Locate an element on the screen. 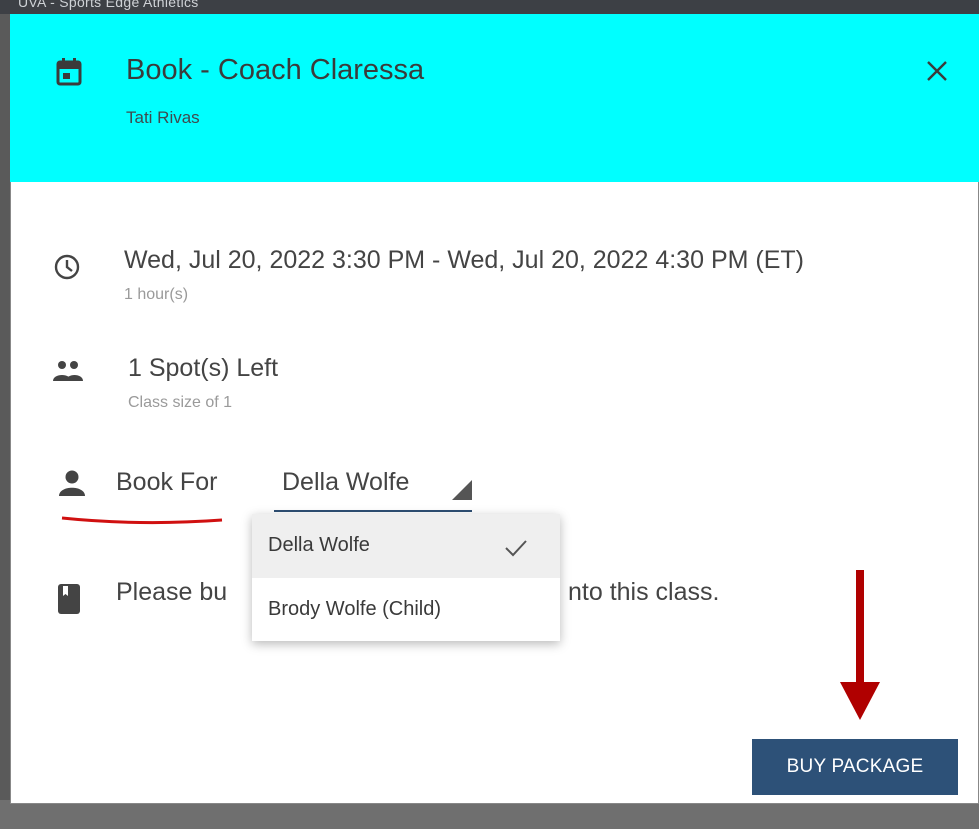 The height and width of the screenshot is (829, 979). close-icon is located at coordinates (937, 71).